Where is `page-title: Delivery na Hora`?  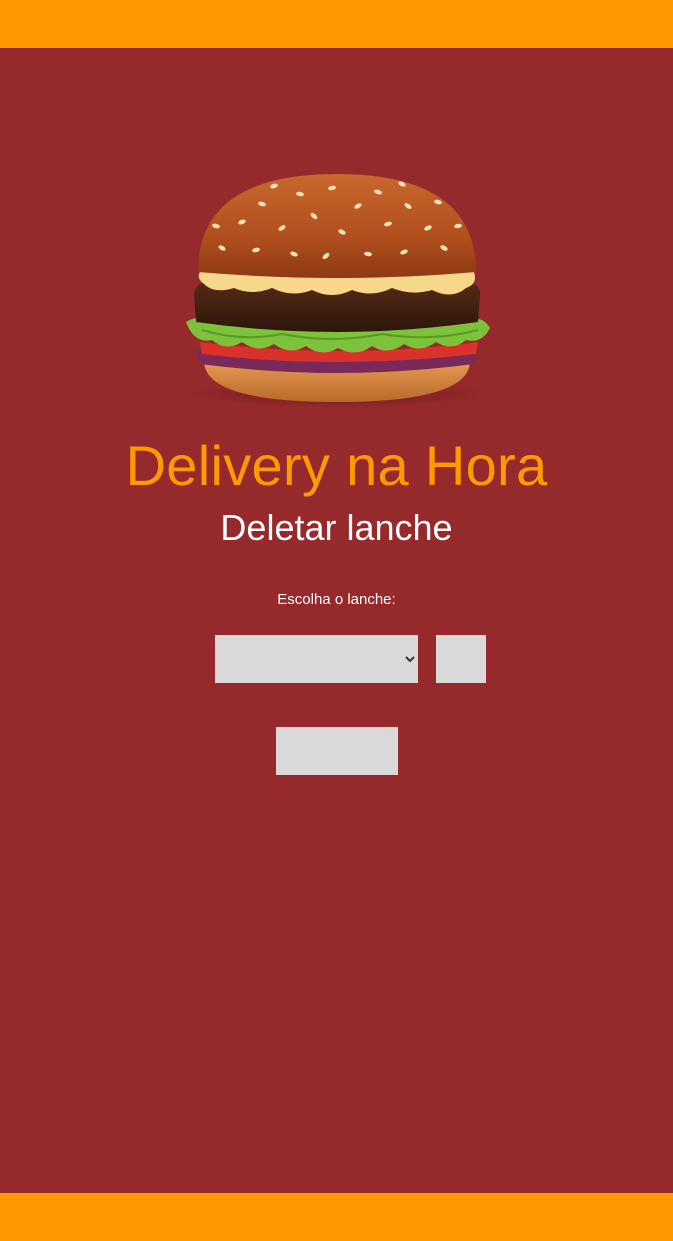
page-title: Delivery na Hora is located at coordinates (336, 465).